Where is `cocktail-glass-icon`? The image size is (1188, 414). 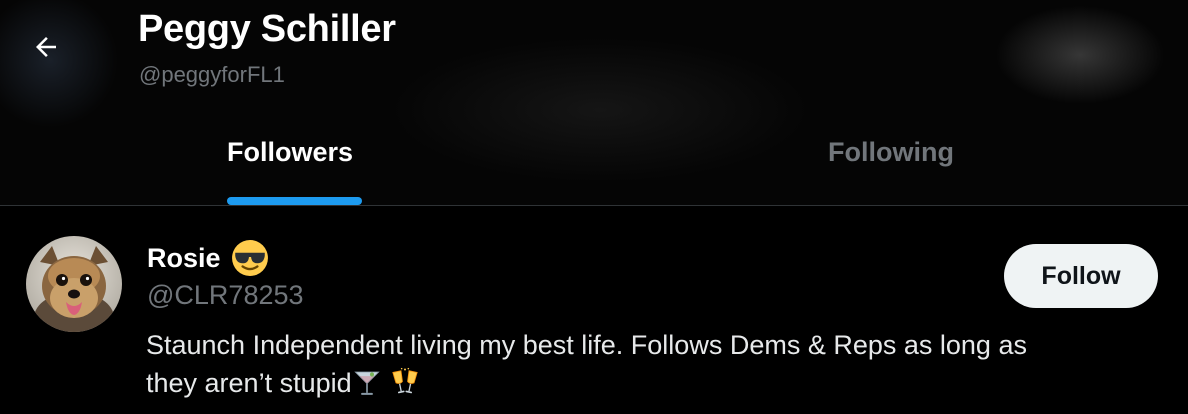 cocktail-glass-icon is located at coordinates (367, 382).